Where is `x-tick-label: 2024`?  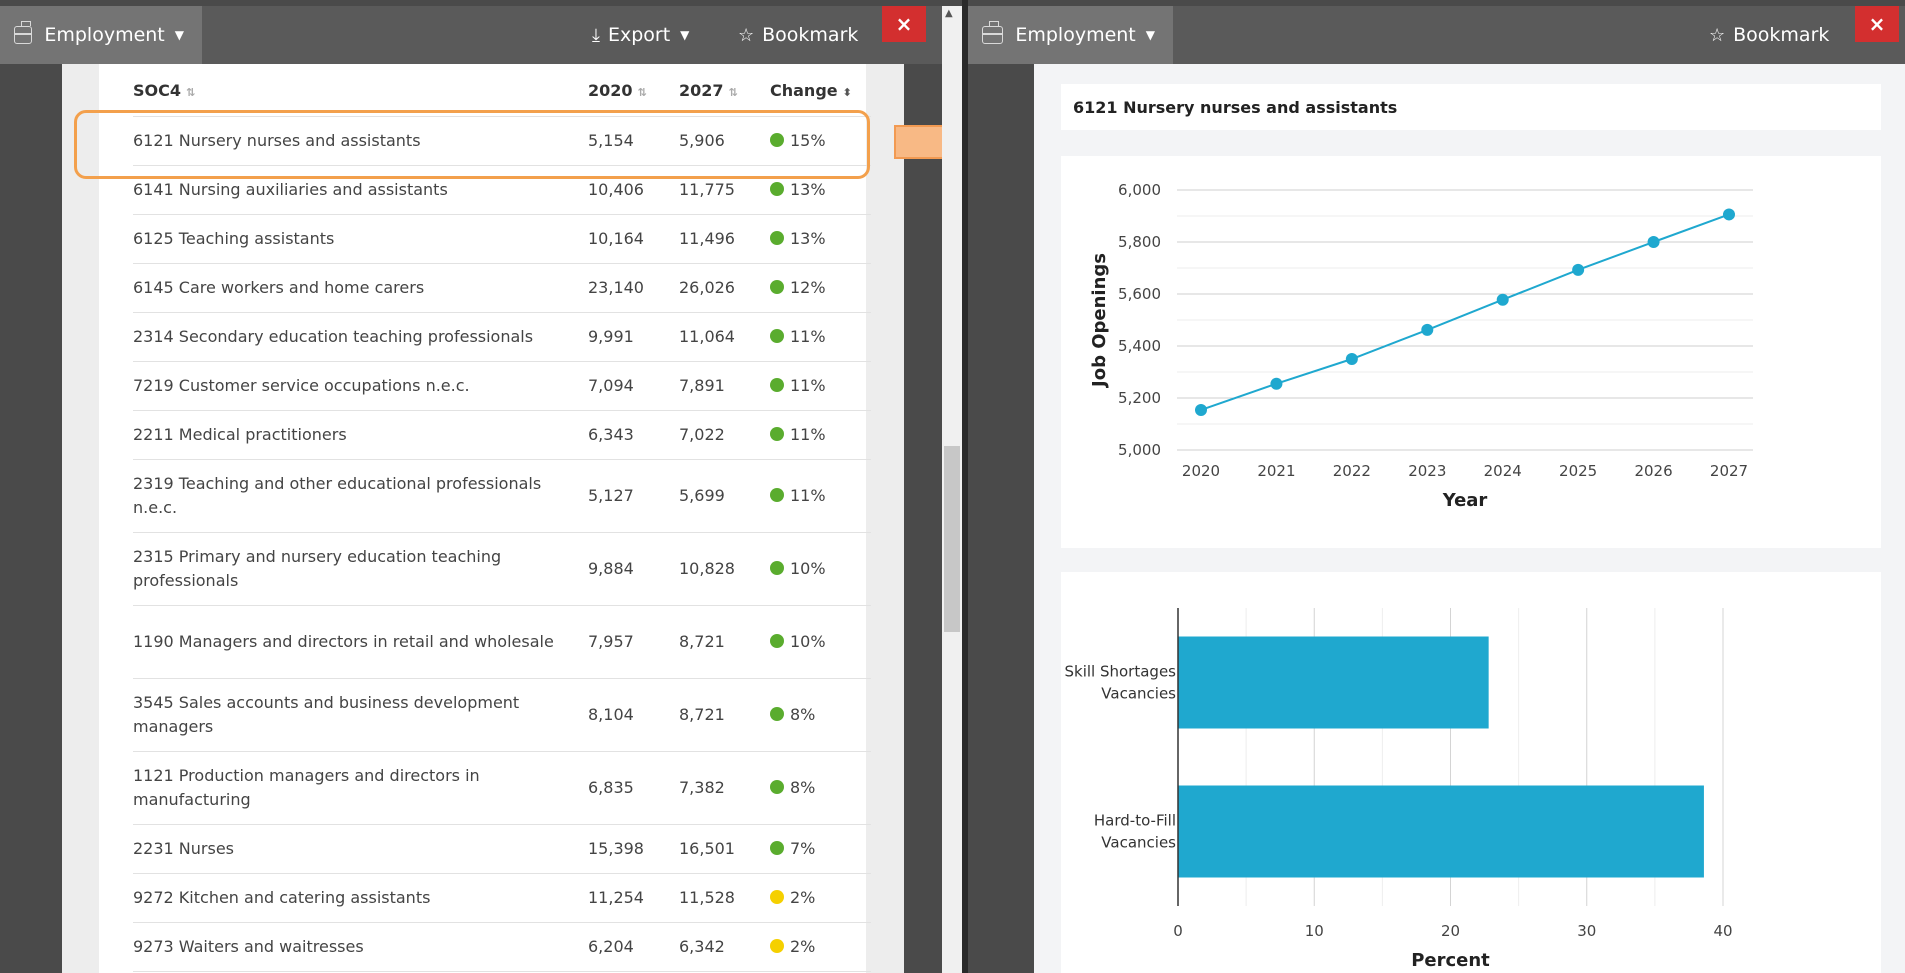
x-tick-label: 2024 is located at coordinates (1503, 471).